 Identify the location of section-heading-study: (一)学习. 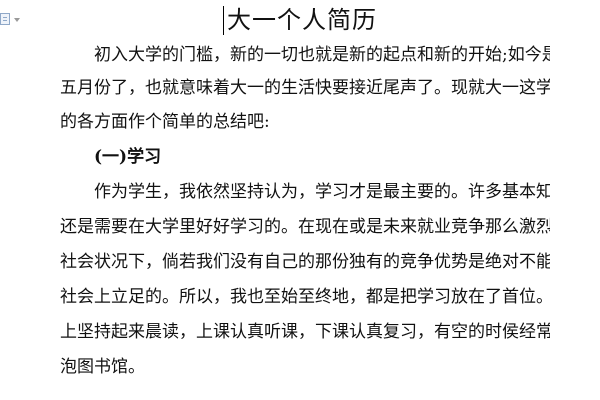
(128, 157).